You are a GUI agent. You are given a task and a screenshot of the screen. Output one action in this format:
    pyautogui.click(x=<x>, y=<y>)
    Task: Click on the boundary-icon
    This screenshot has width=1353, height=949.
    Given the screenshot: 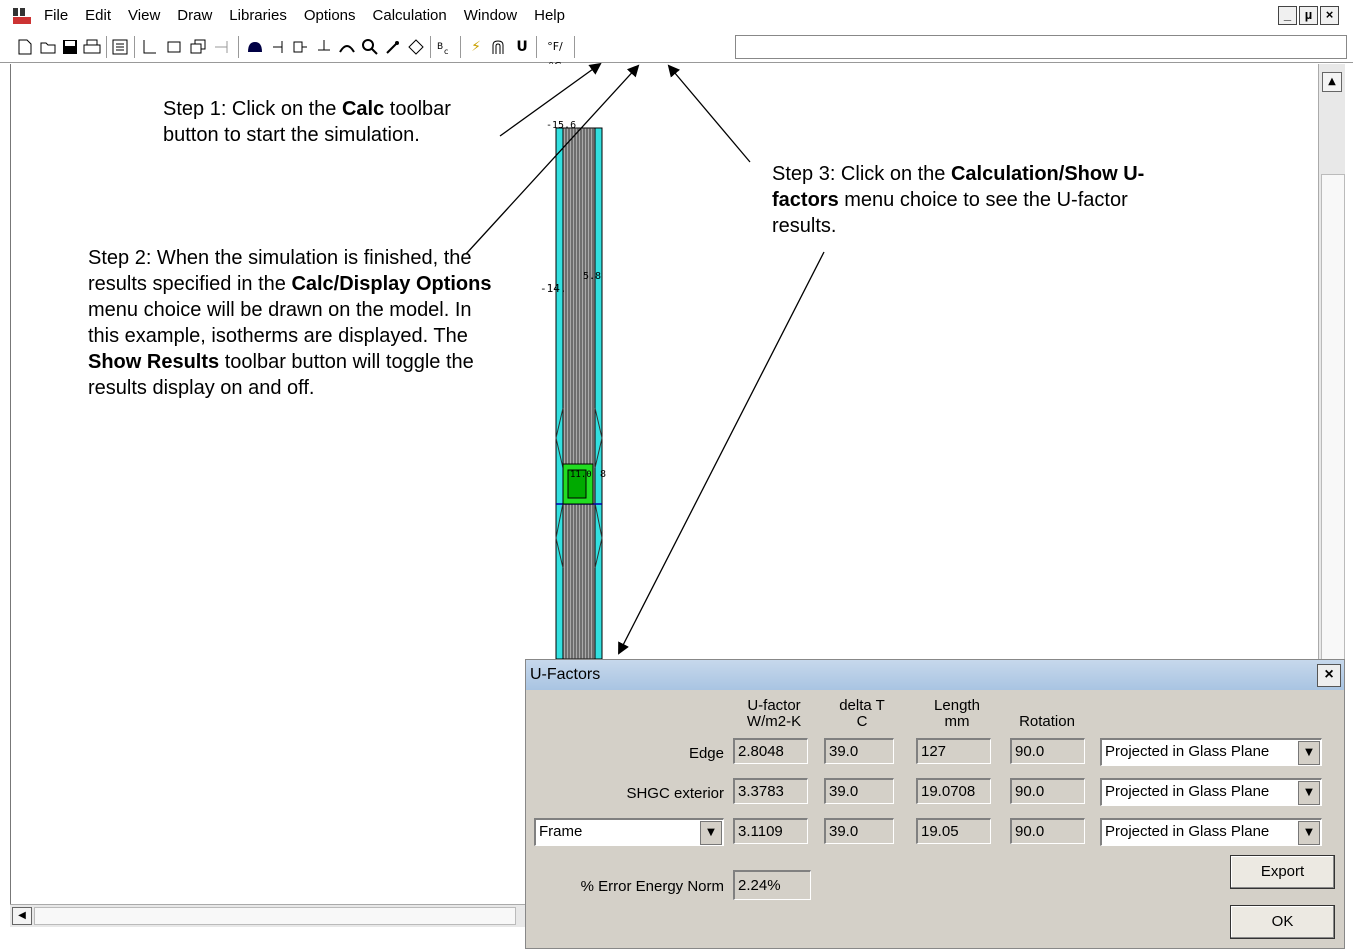 What is the action you would take?
    pyautogui.click(x=324, y=47)
    